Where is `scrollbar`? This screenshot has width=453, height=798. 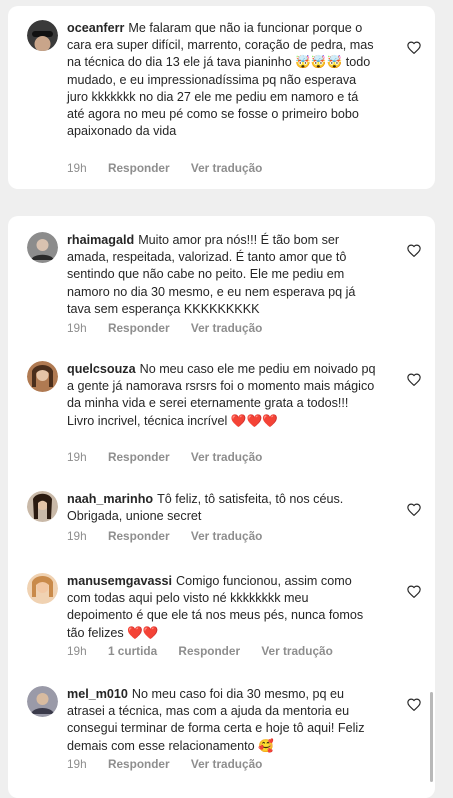
scrollbar is located at coordinates (431, 737).